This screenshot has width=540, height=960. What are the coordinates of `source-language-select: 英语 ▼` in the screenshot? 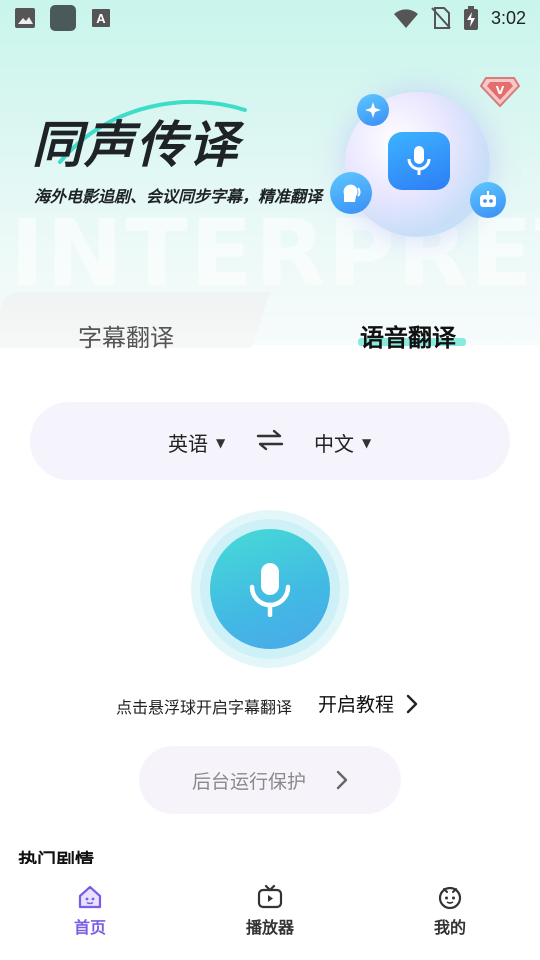 It's located at (196, 442).